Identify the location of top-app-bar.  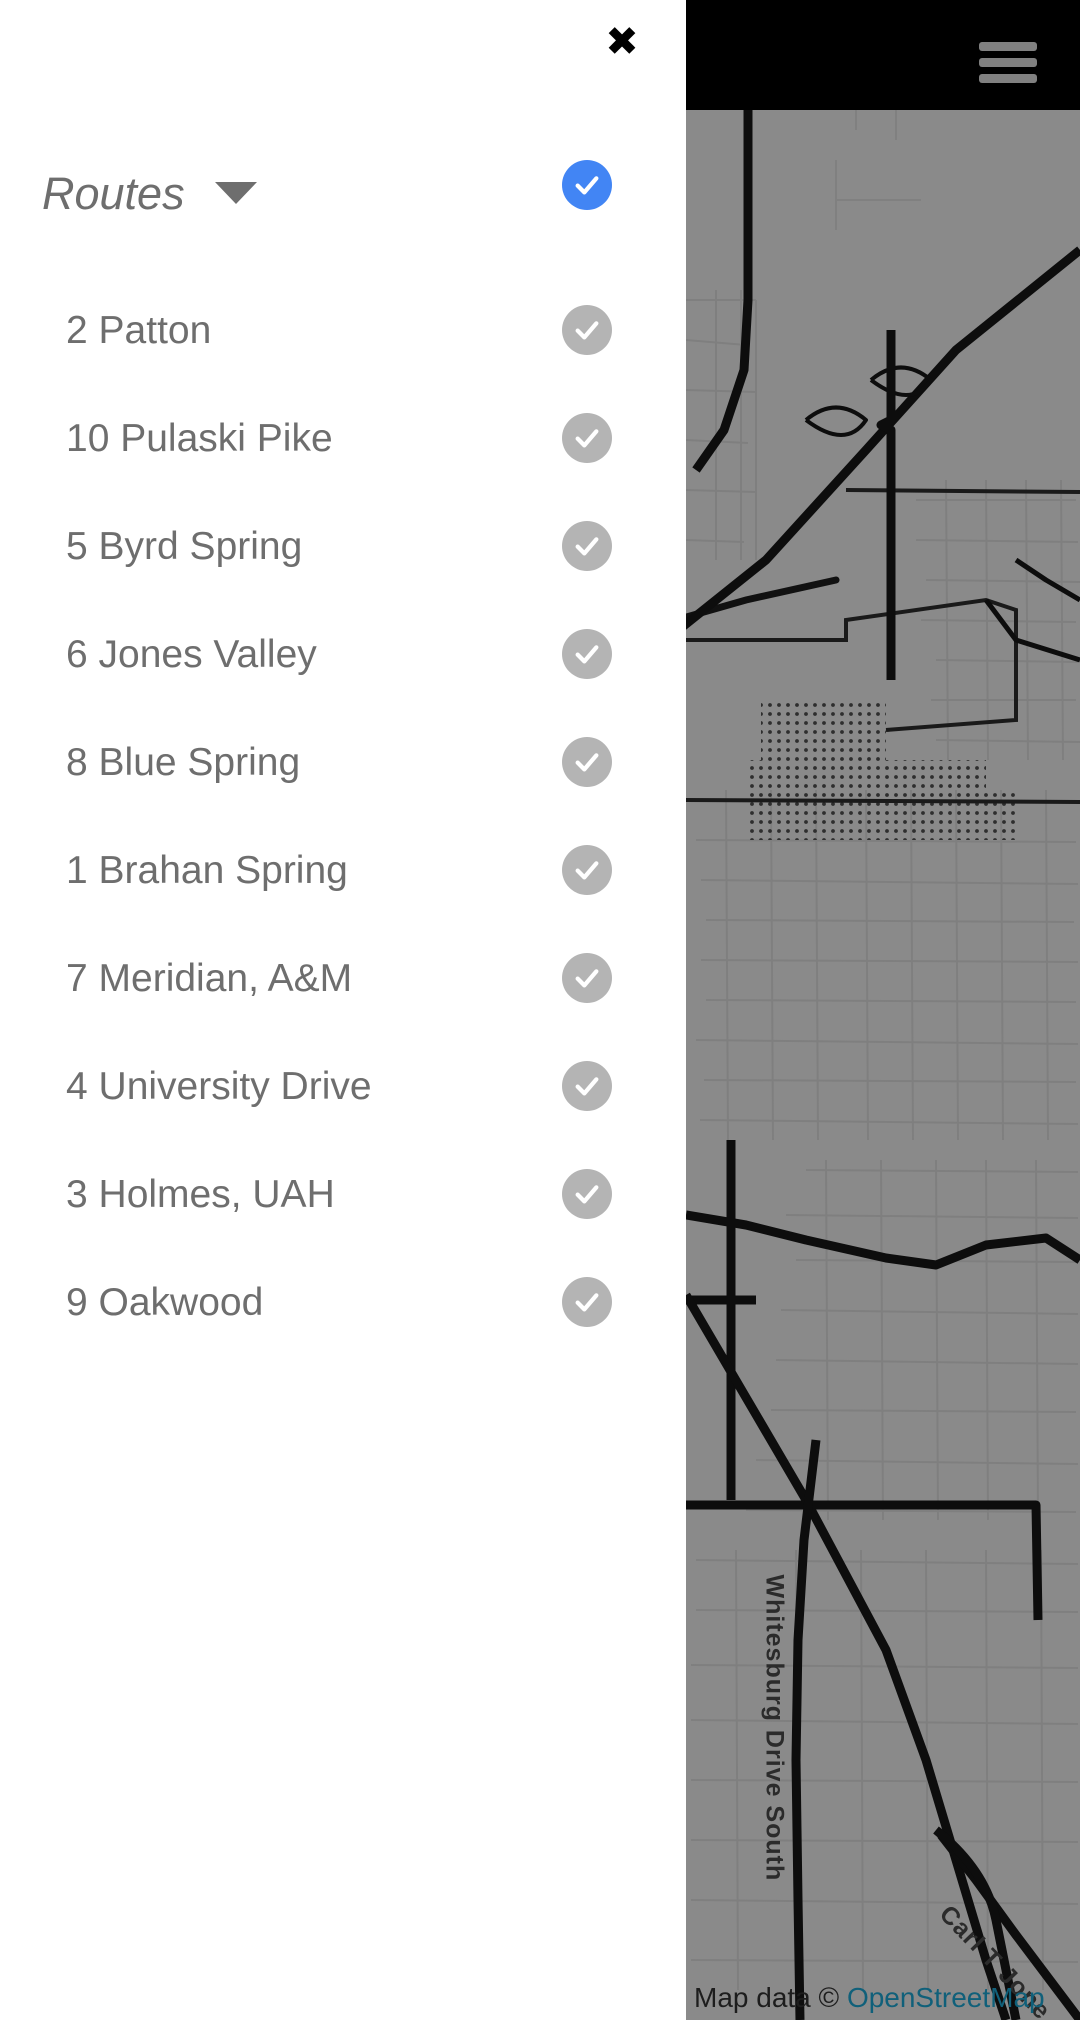
(883, 55).